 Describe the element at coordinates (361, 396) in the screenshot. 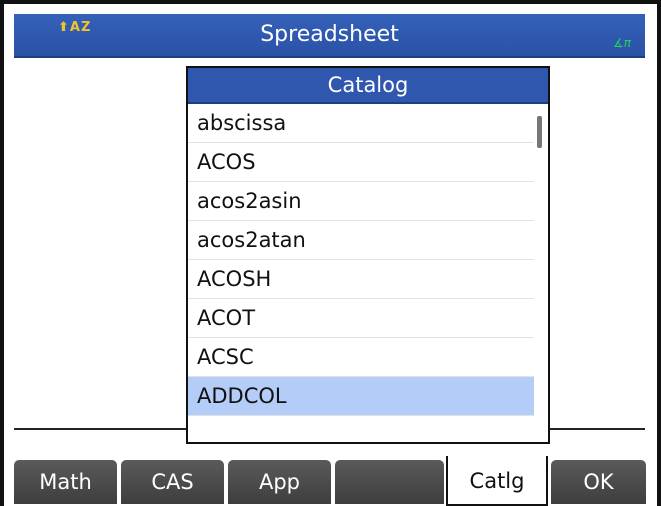

I see `catalog-item-selected: ADDCOL` at that location.